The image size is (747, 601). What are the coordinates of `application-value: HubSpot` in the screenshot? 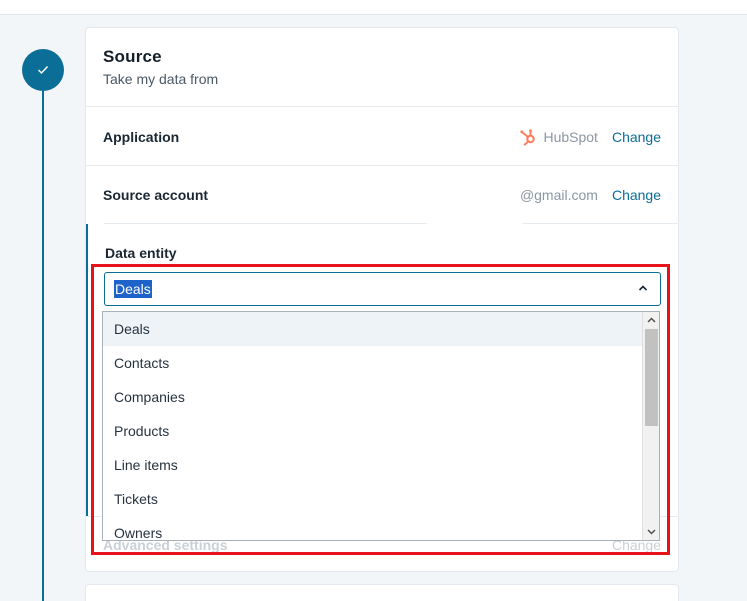 It's located at (558, 137).